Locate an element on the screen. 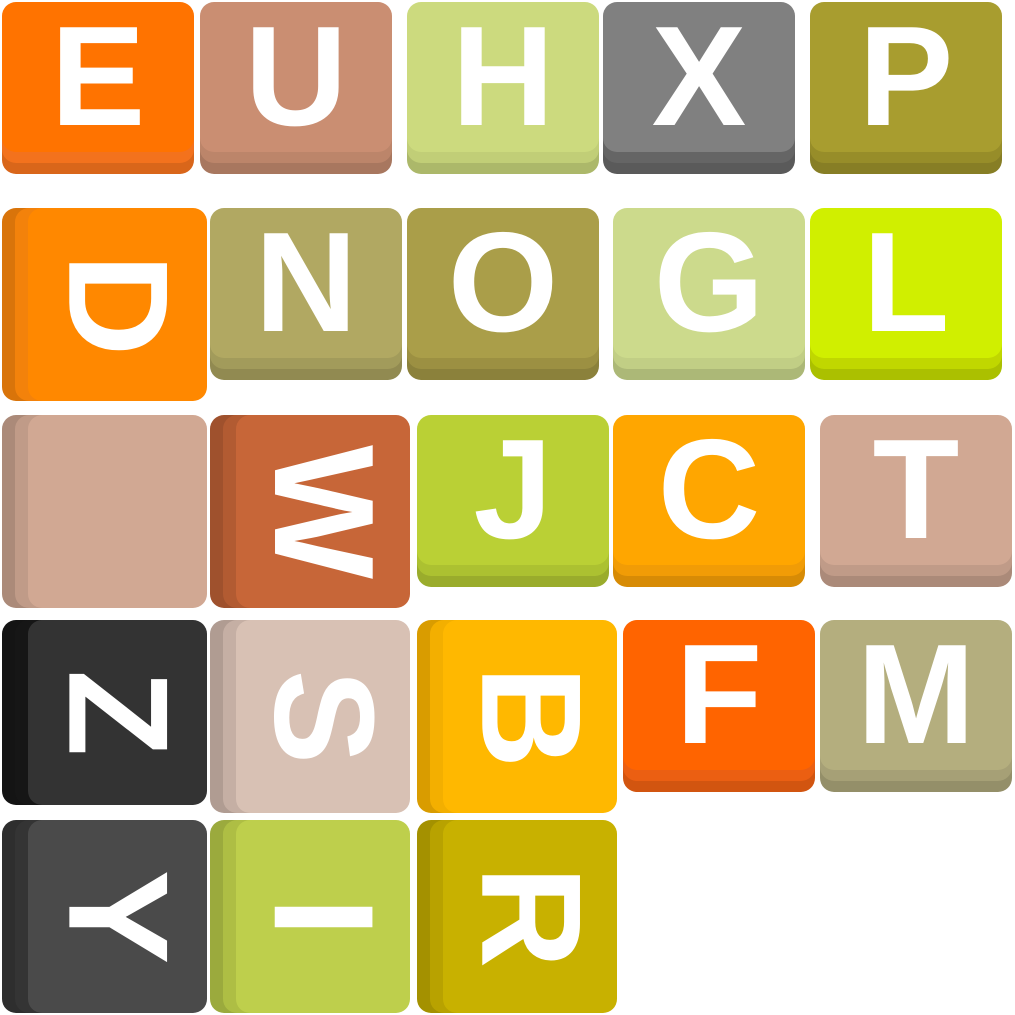  letter-tile: R is located at coordinates (517, 916).